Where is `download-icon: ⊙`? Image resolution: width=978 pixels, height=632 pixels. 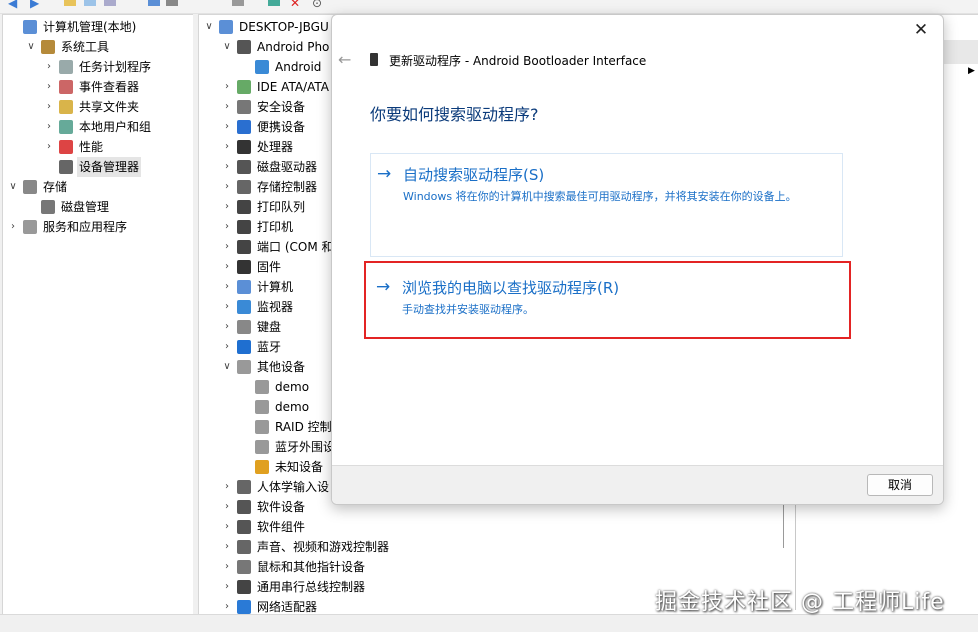 download-icon: ⊙ is located at coordinates (318, 5).